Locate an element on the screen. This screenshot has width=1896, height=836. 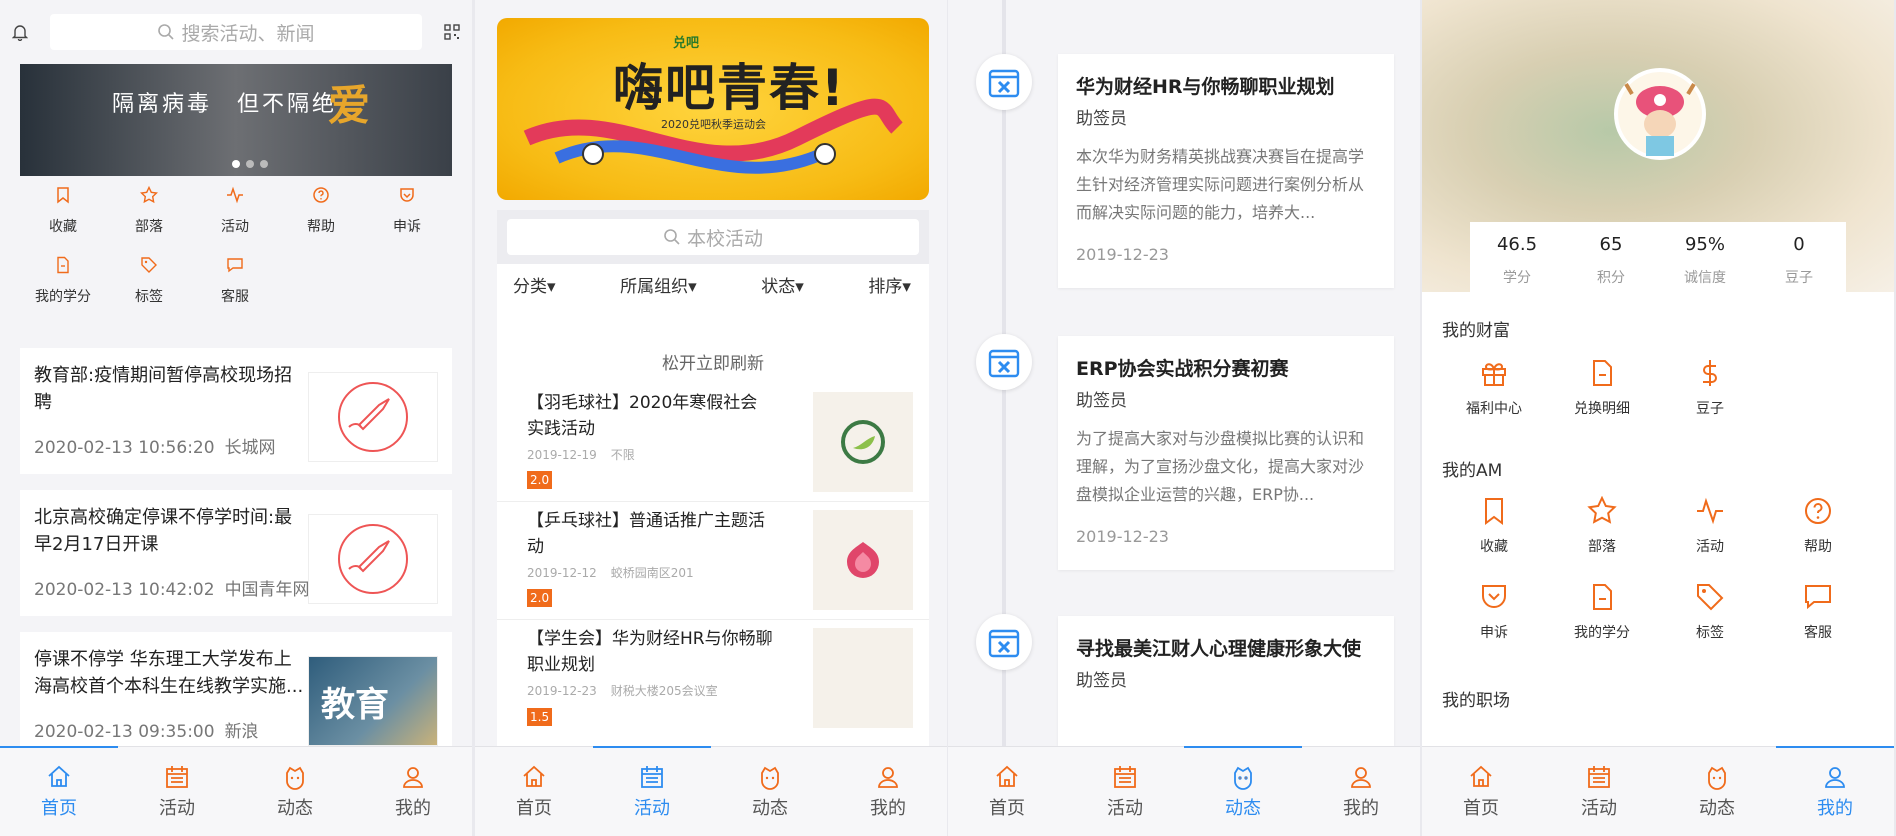
am-item-service: 客服 is located at coordinates (1818, 612).